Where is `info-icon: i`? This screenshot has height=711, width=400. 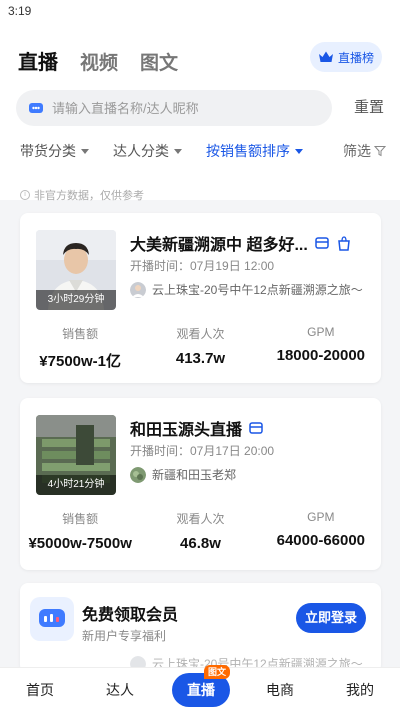
info-icon: i is located at coordinates (25, 195).